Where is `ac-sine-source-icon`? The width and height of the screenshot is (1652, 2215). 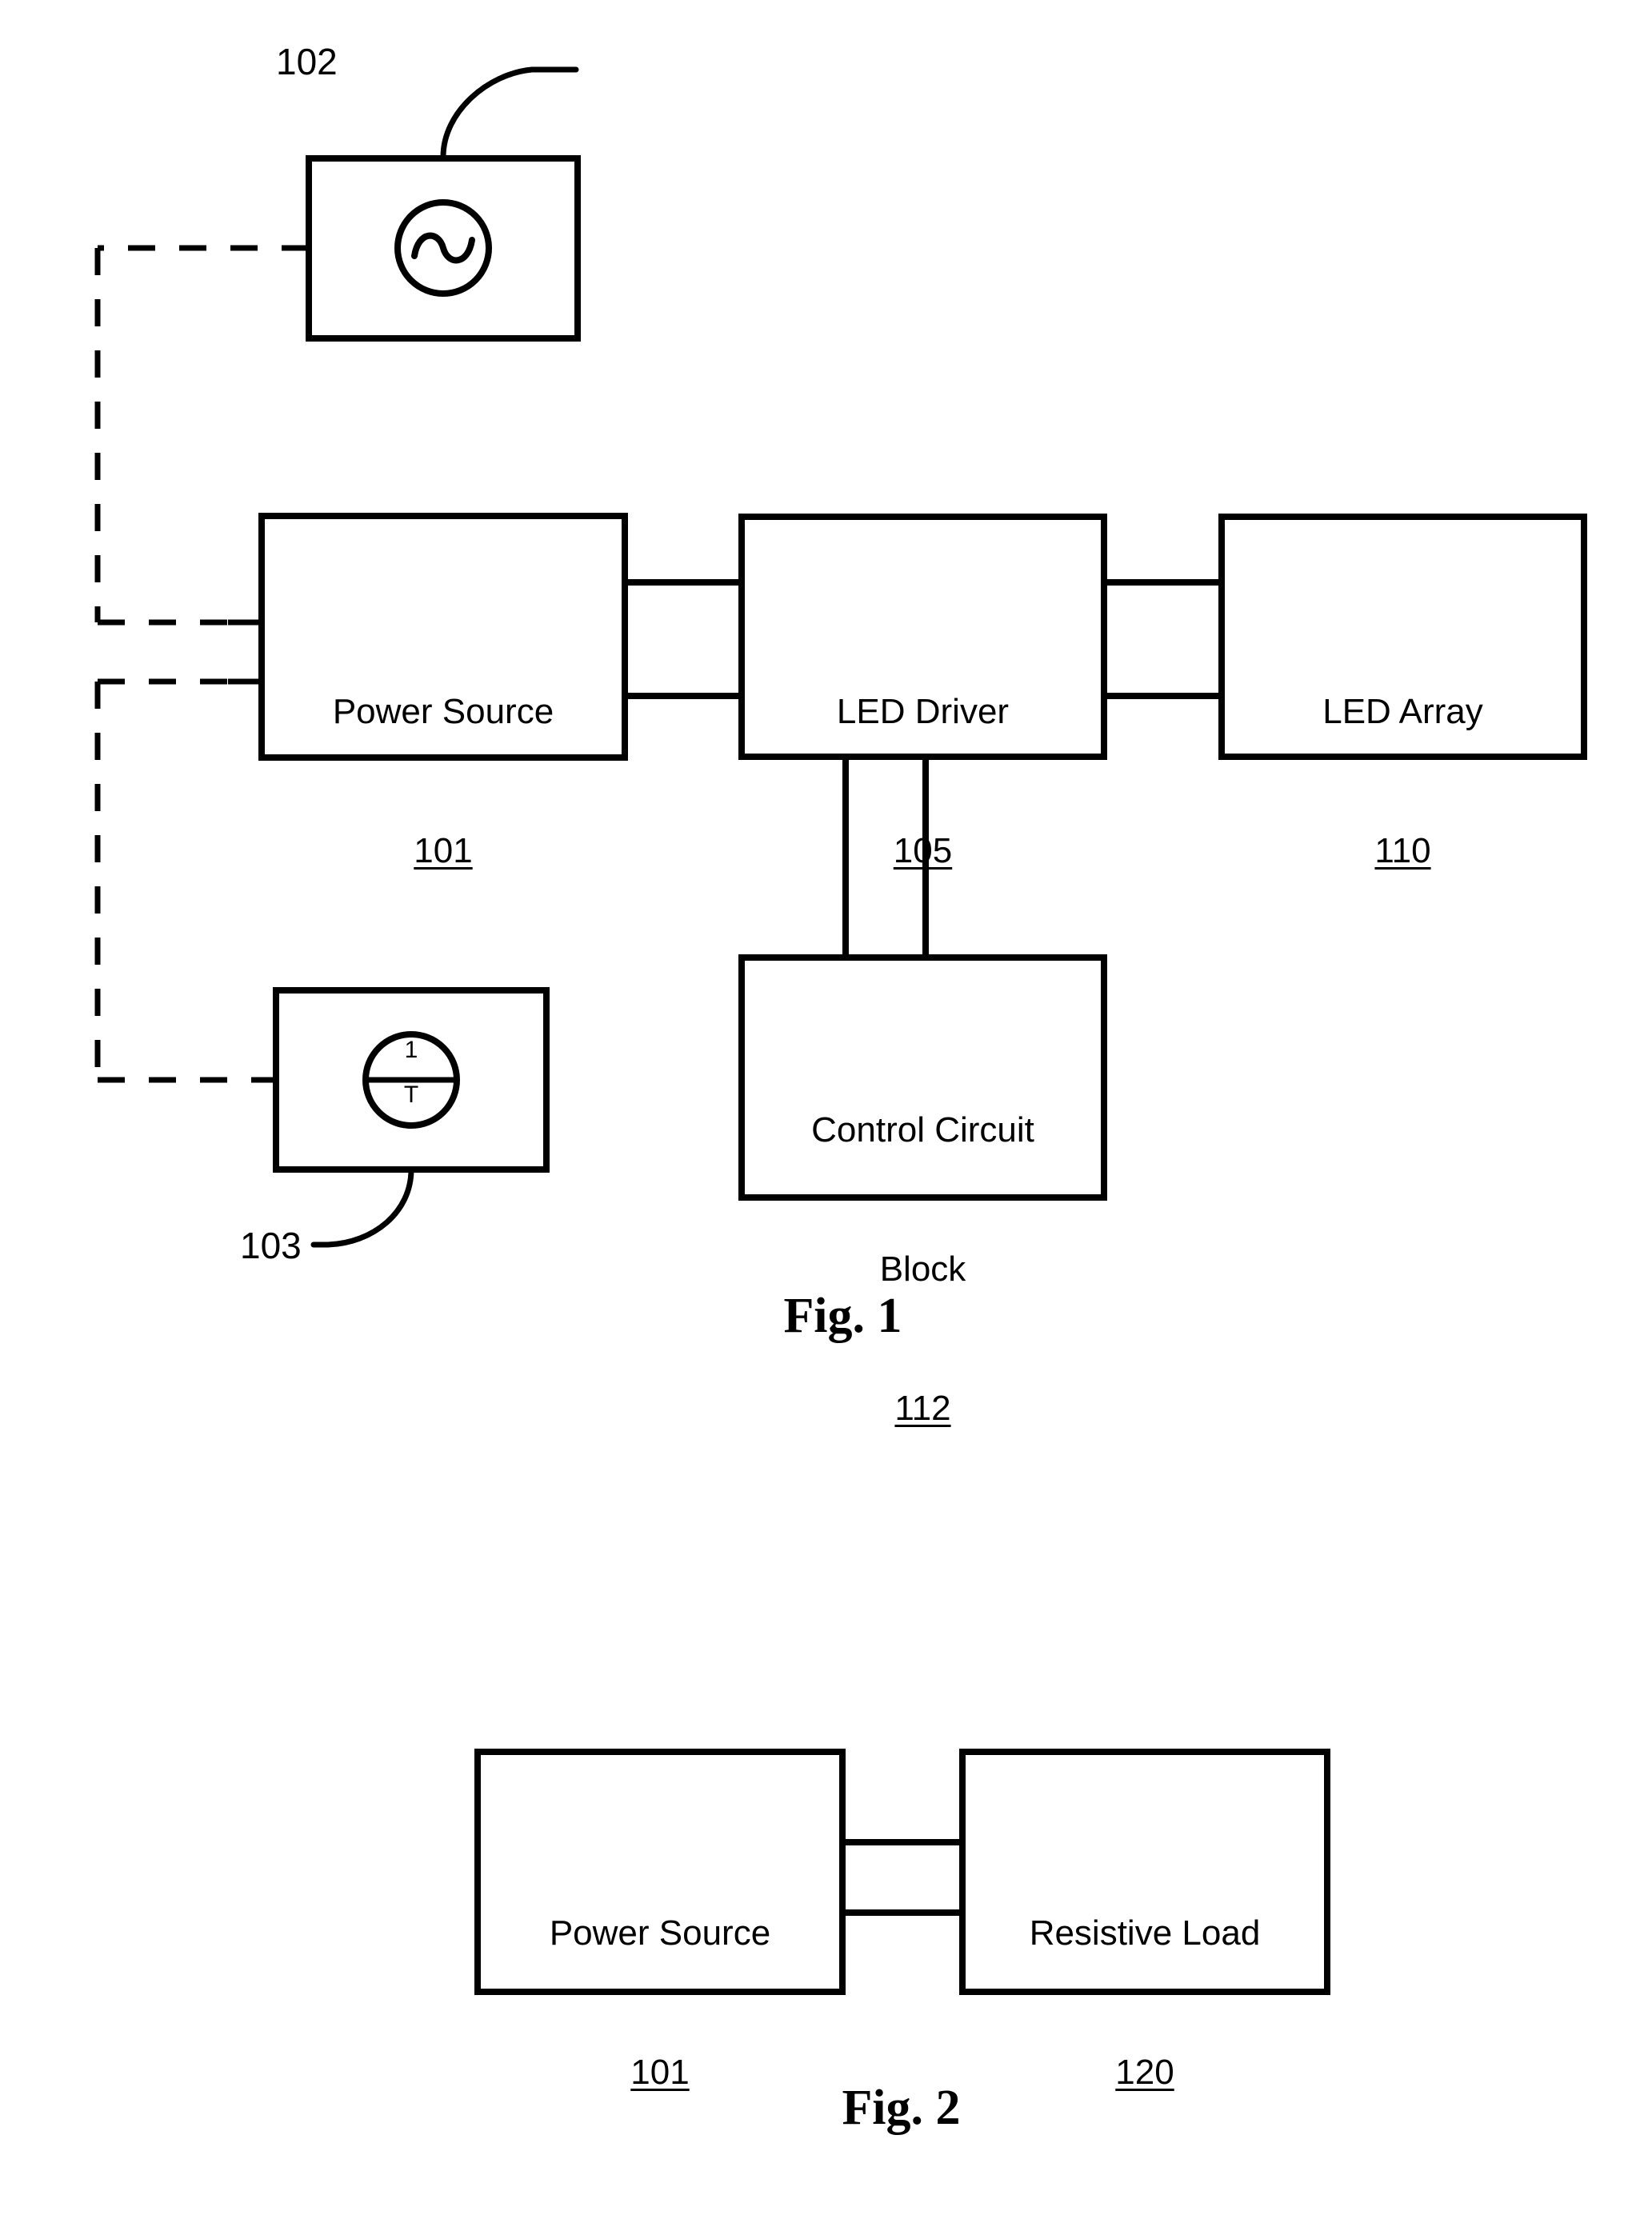
ac-sine-source-icon is located at coordinates (443, 248).